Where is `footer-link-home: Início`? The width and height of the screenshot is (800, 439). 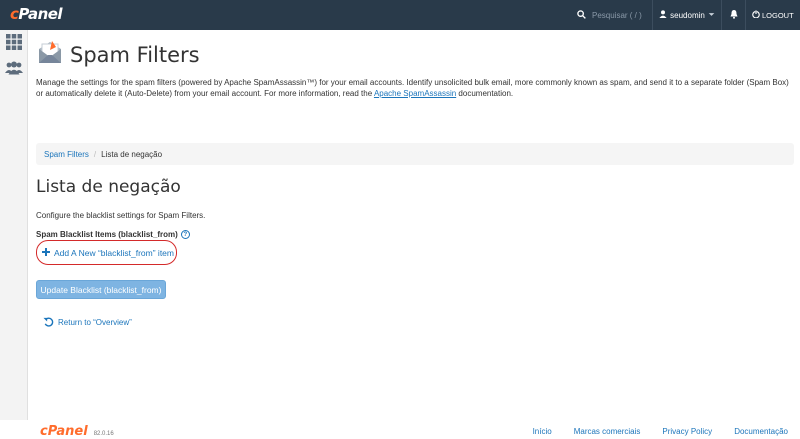
footer-link-home: Início is located at coordinates (542, 431).